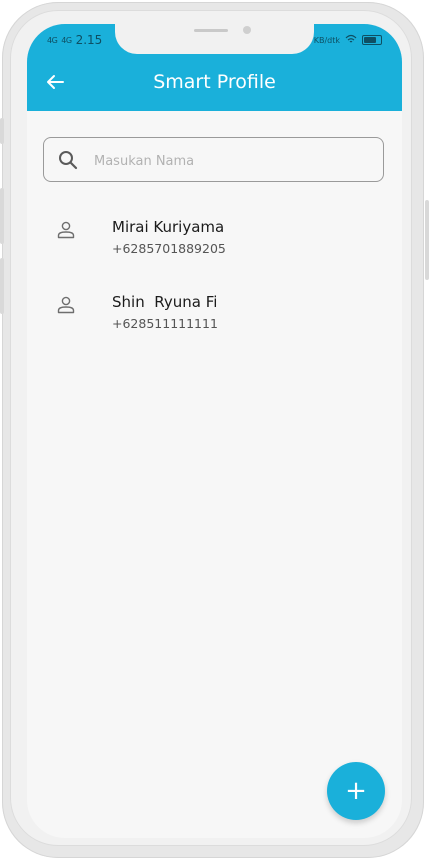 The width and height of the screenshot is (429, 862). I want to click on signal-indicator-2: 4G, so click(66, 40).